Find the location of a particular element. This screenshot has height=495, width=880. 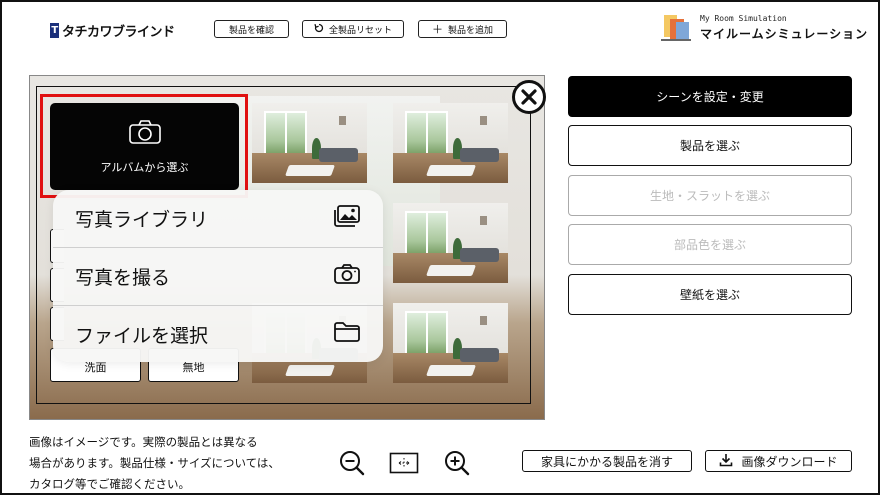

tachikawa-logo: T タチカワブラインド is located at coordinates (112, 31).